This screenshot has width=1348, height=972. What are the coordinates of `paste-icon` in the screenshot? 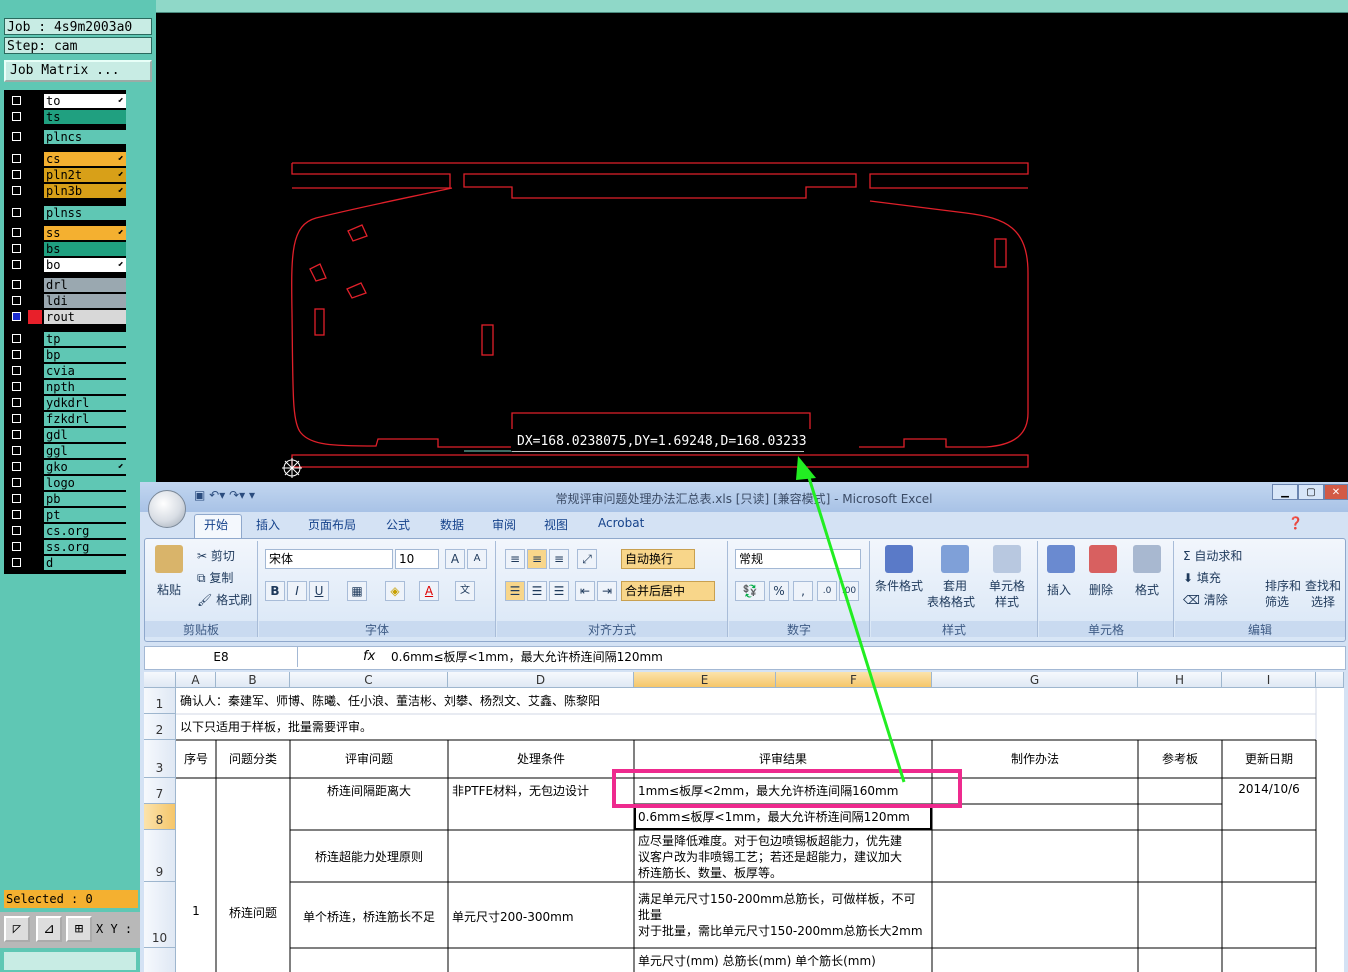 It's located at (169, 559).